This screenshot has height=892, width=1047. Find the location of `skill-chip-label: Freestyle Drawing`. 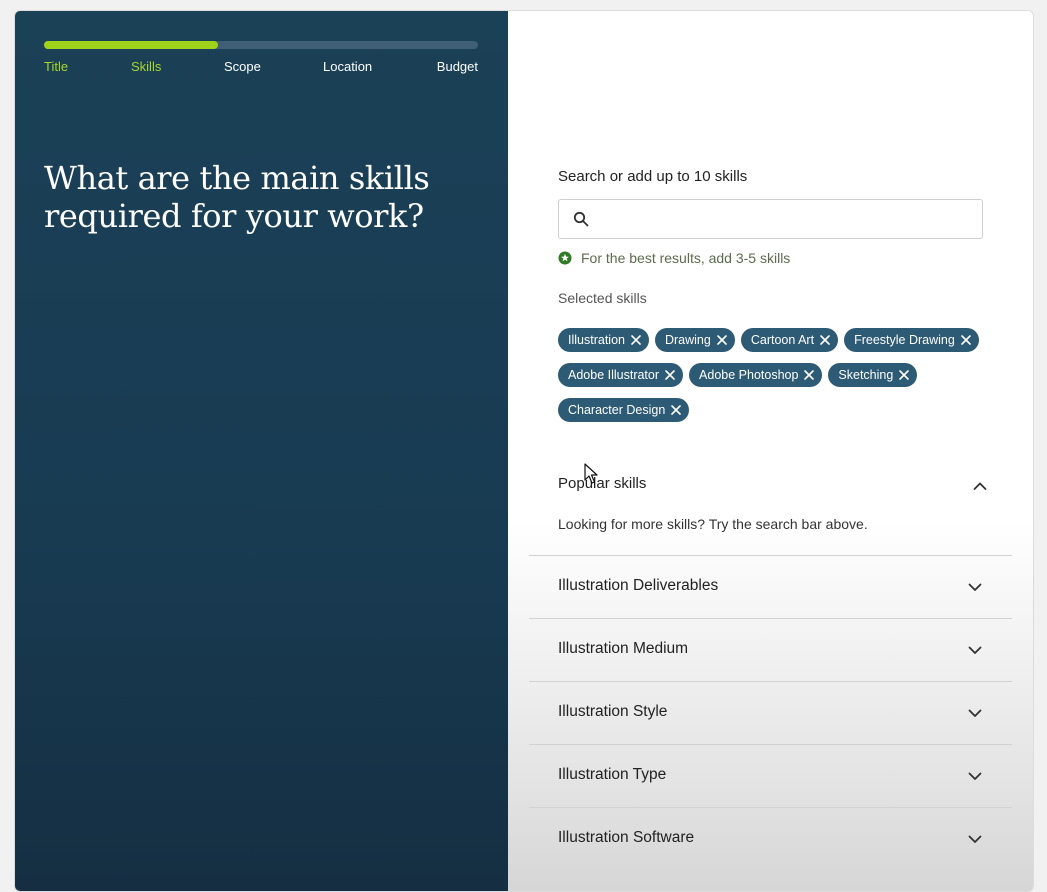

skill-chip-label: Freestyle Drawing is located at coordinates (904, 340).